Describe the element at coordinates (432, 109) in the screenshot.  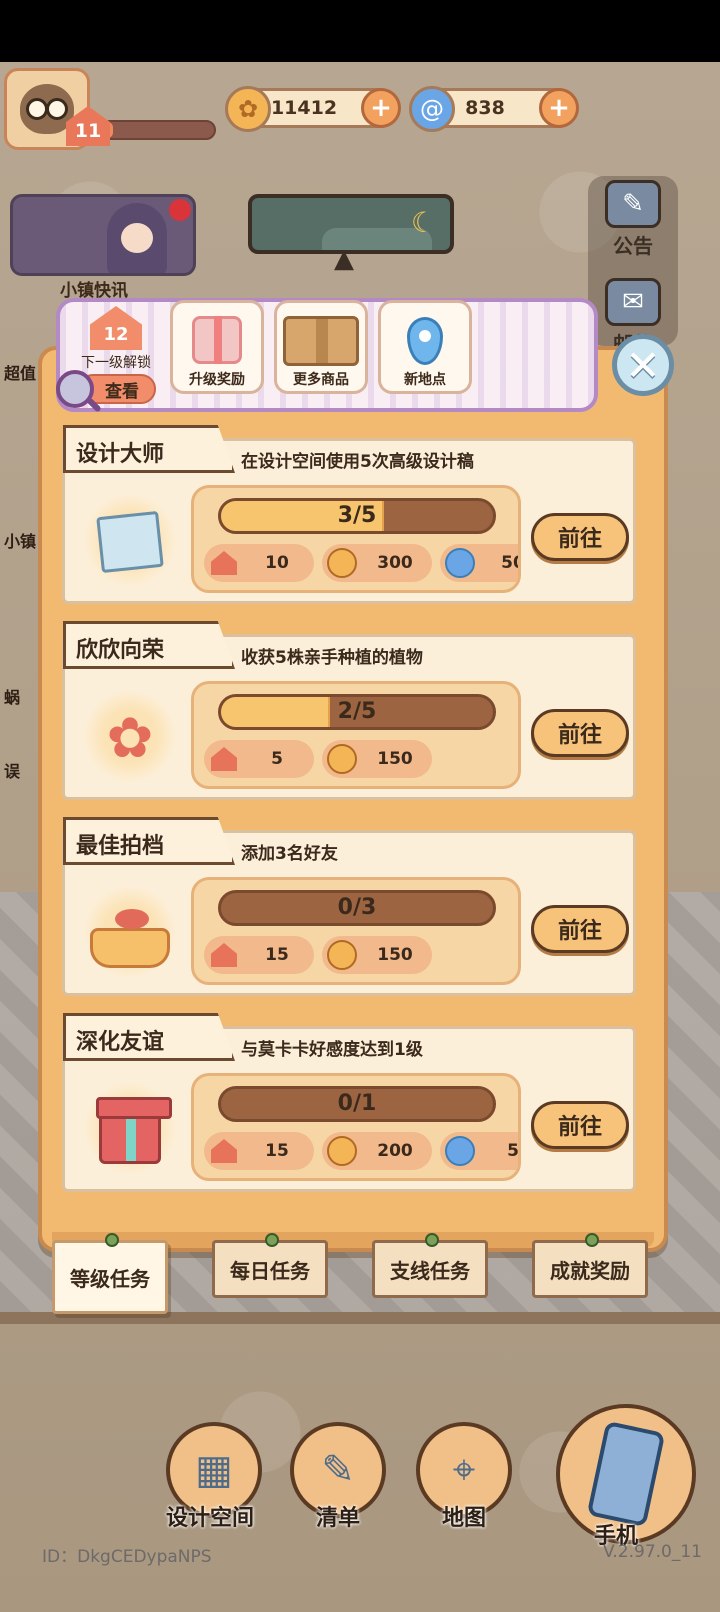
I see `gem-icon: @` at that location.